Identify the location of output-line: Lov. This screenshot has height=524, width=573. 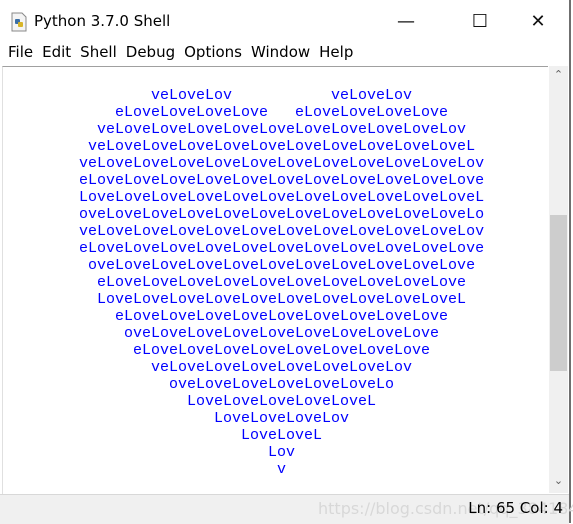
(187, 452).